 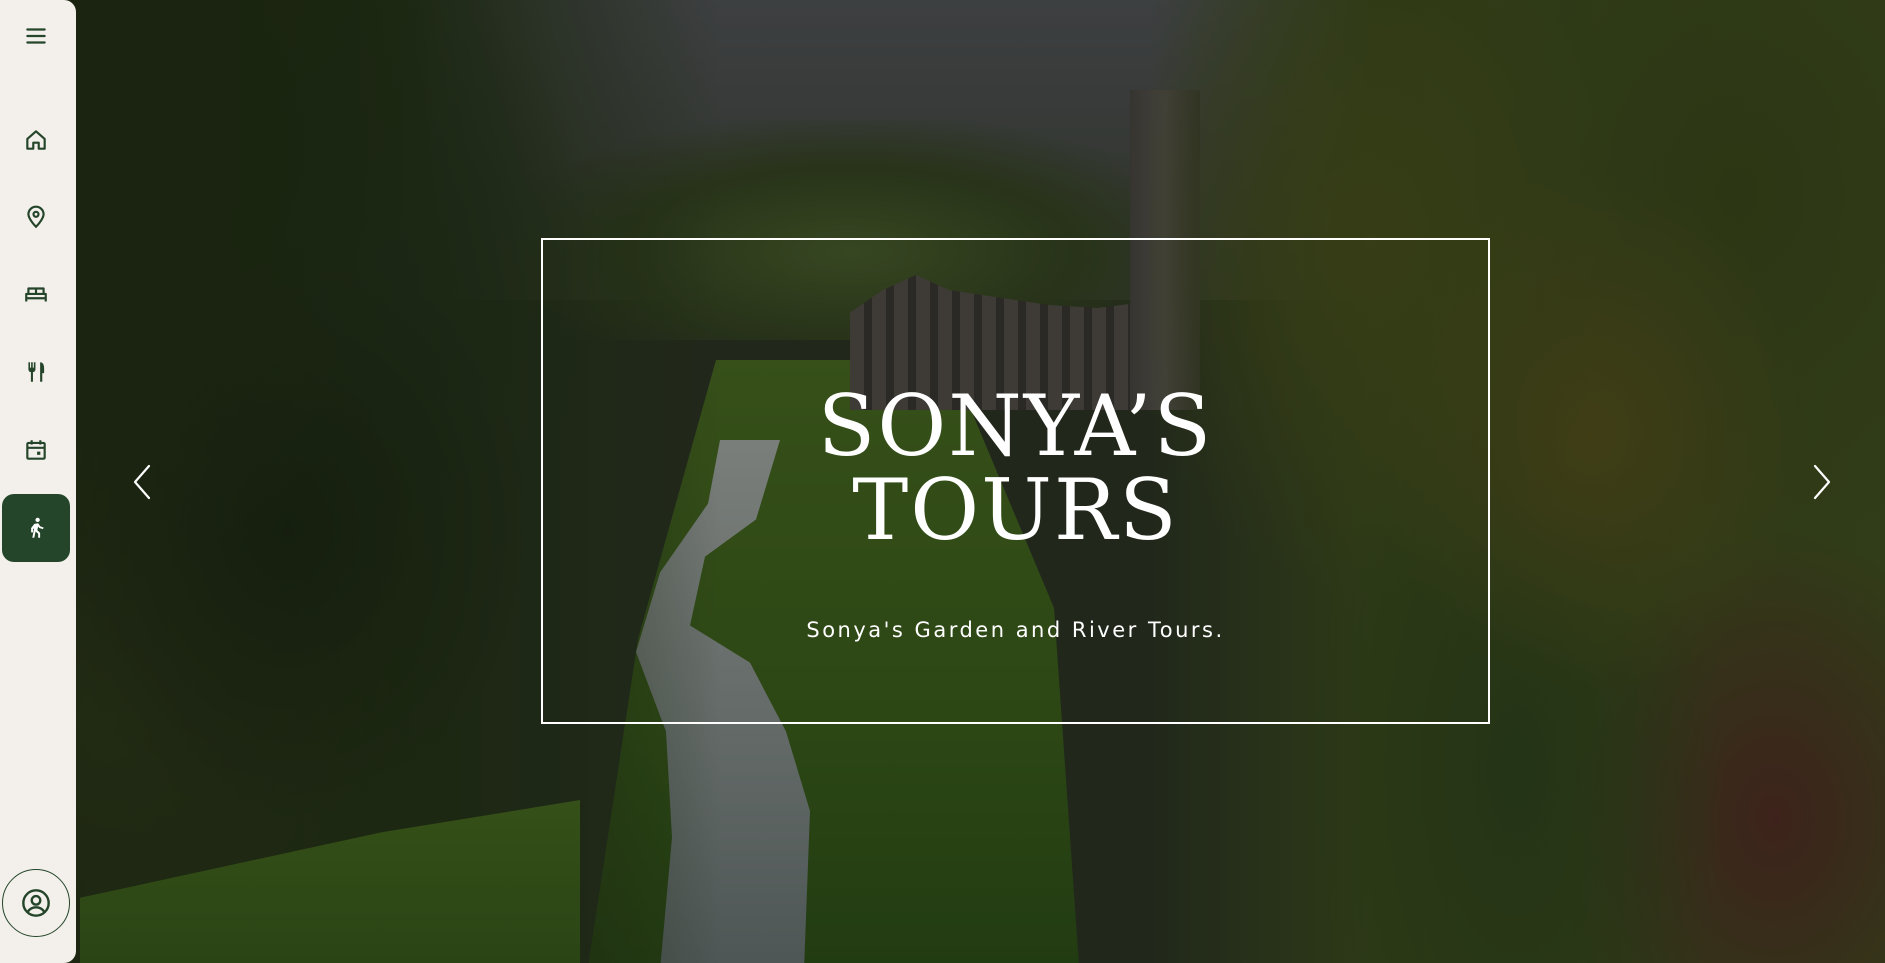 I want to click on sidebar-item-tours, so click(x=36, y=528).